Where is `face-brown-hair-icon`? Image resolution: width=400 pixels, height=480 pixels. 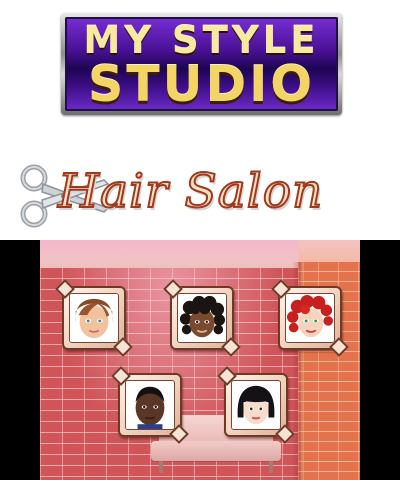
face-brown-hair-icon is located at coordinates (94, 318).